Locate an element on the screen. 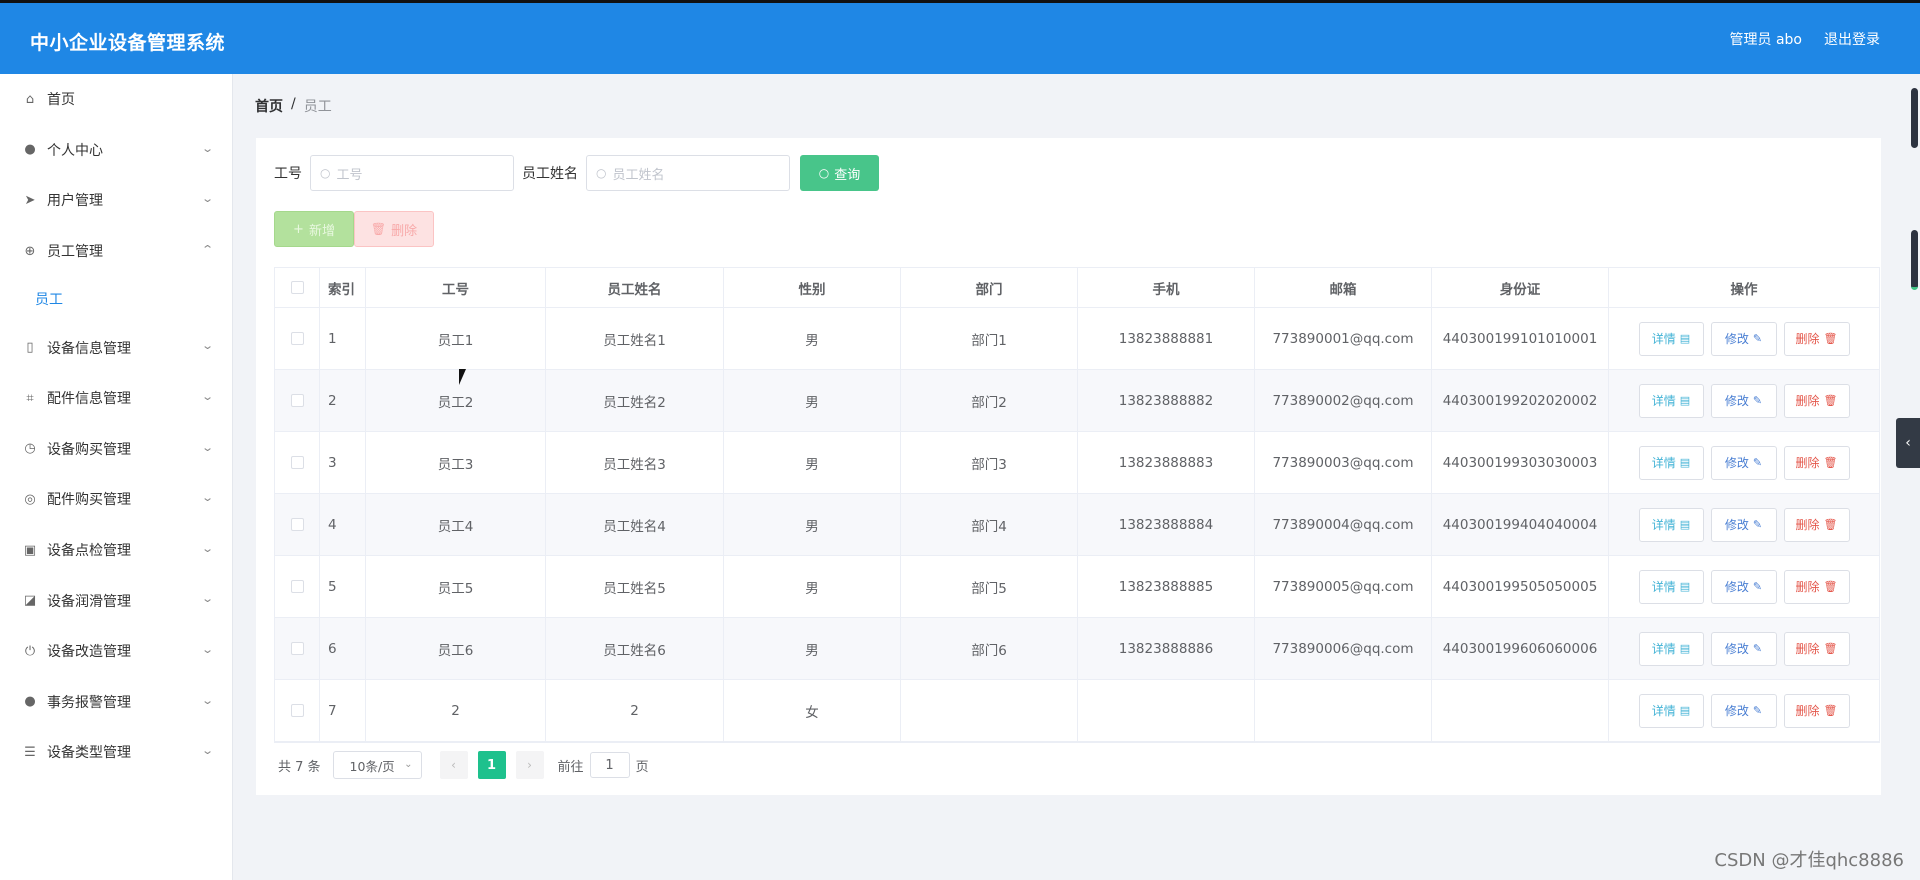  sidebar-item-device-inspection: ▣ 设备点检管理 ⌄ is located at coordinates (116, 550).